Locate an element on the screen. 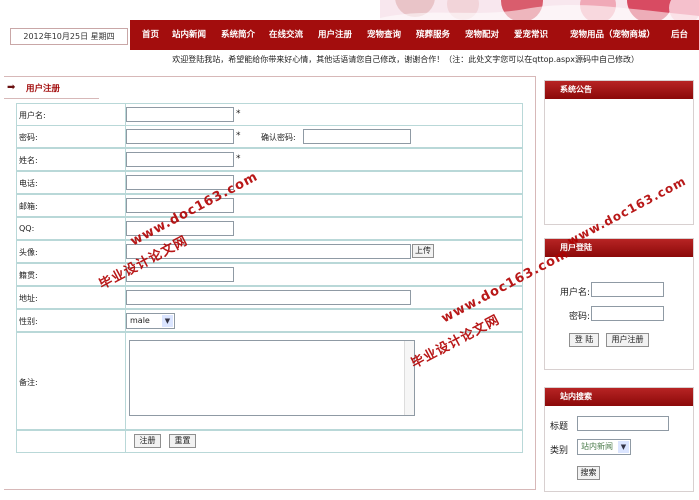  system-notice-title: 系统公告 is located at coordinates (619, 90).